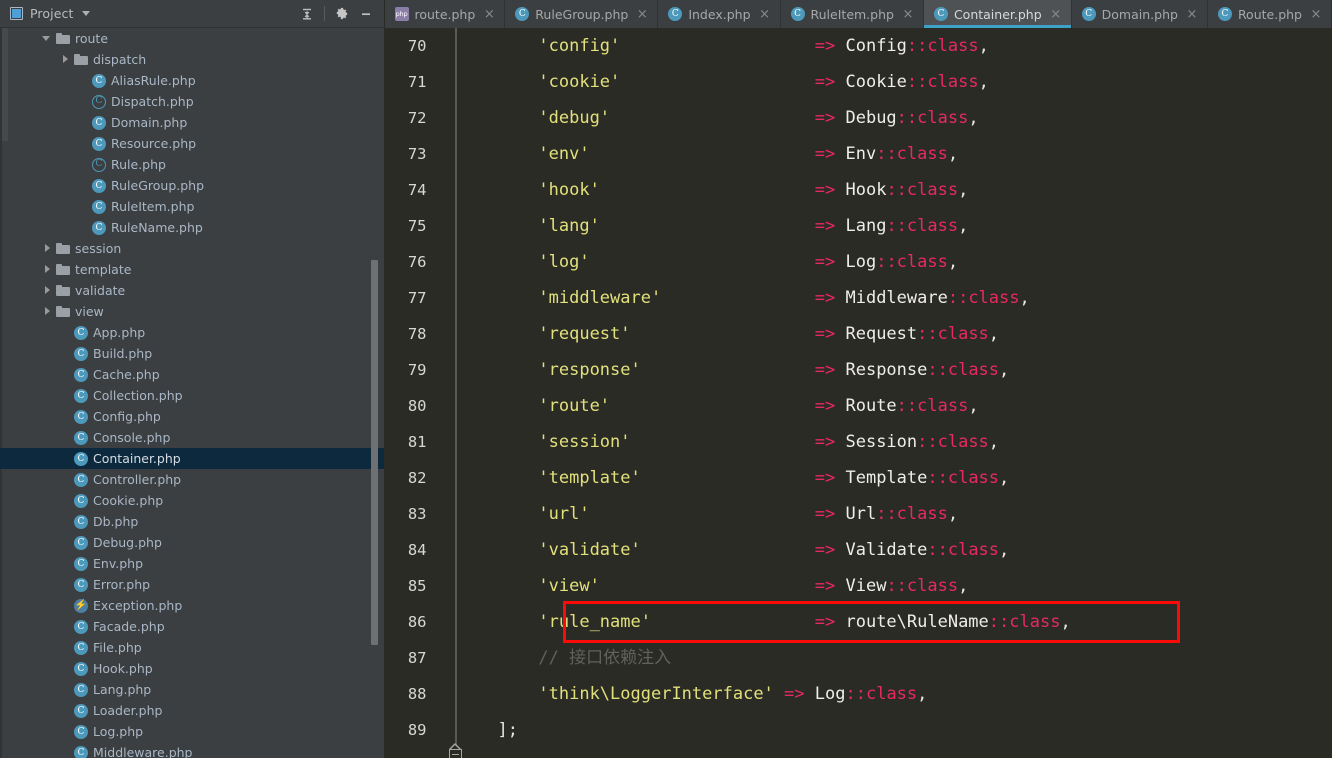  I want to click on editor-tab-route: php route.php, so click(445, 14).